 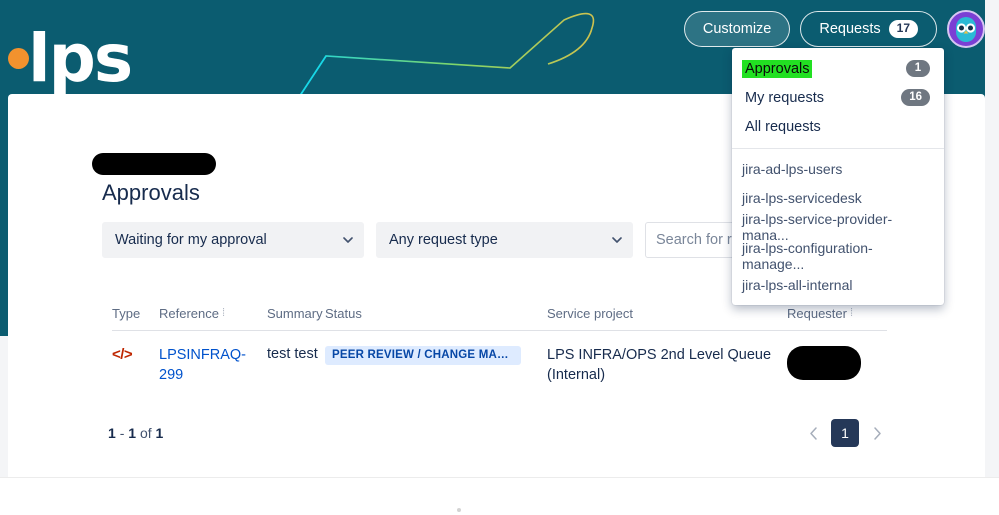 What do you see at coordinates (122, 354) in the screenshot?
I see `code-icon: </>` at bounding box center [122, 354].